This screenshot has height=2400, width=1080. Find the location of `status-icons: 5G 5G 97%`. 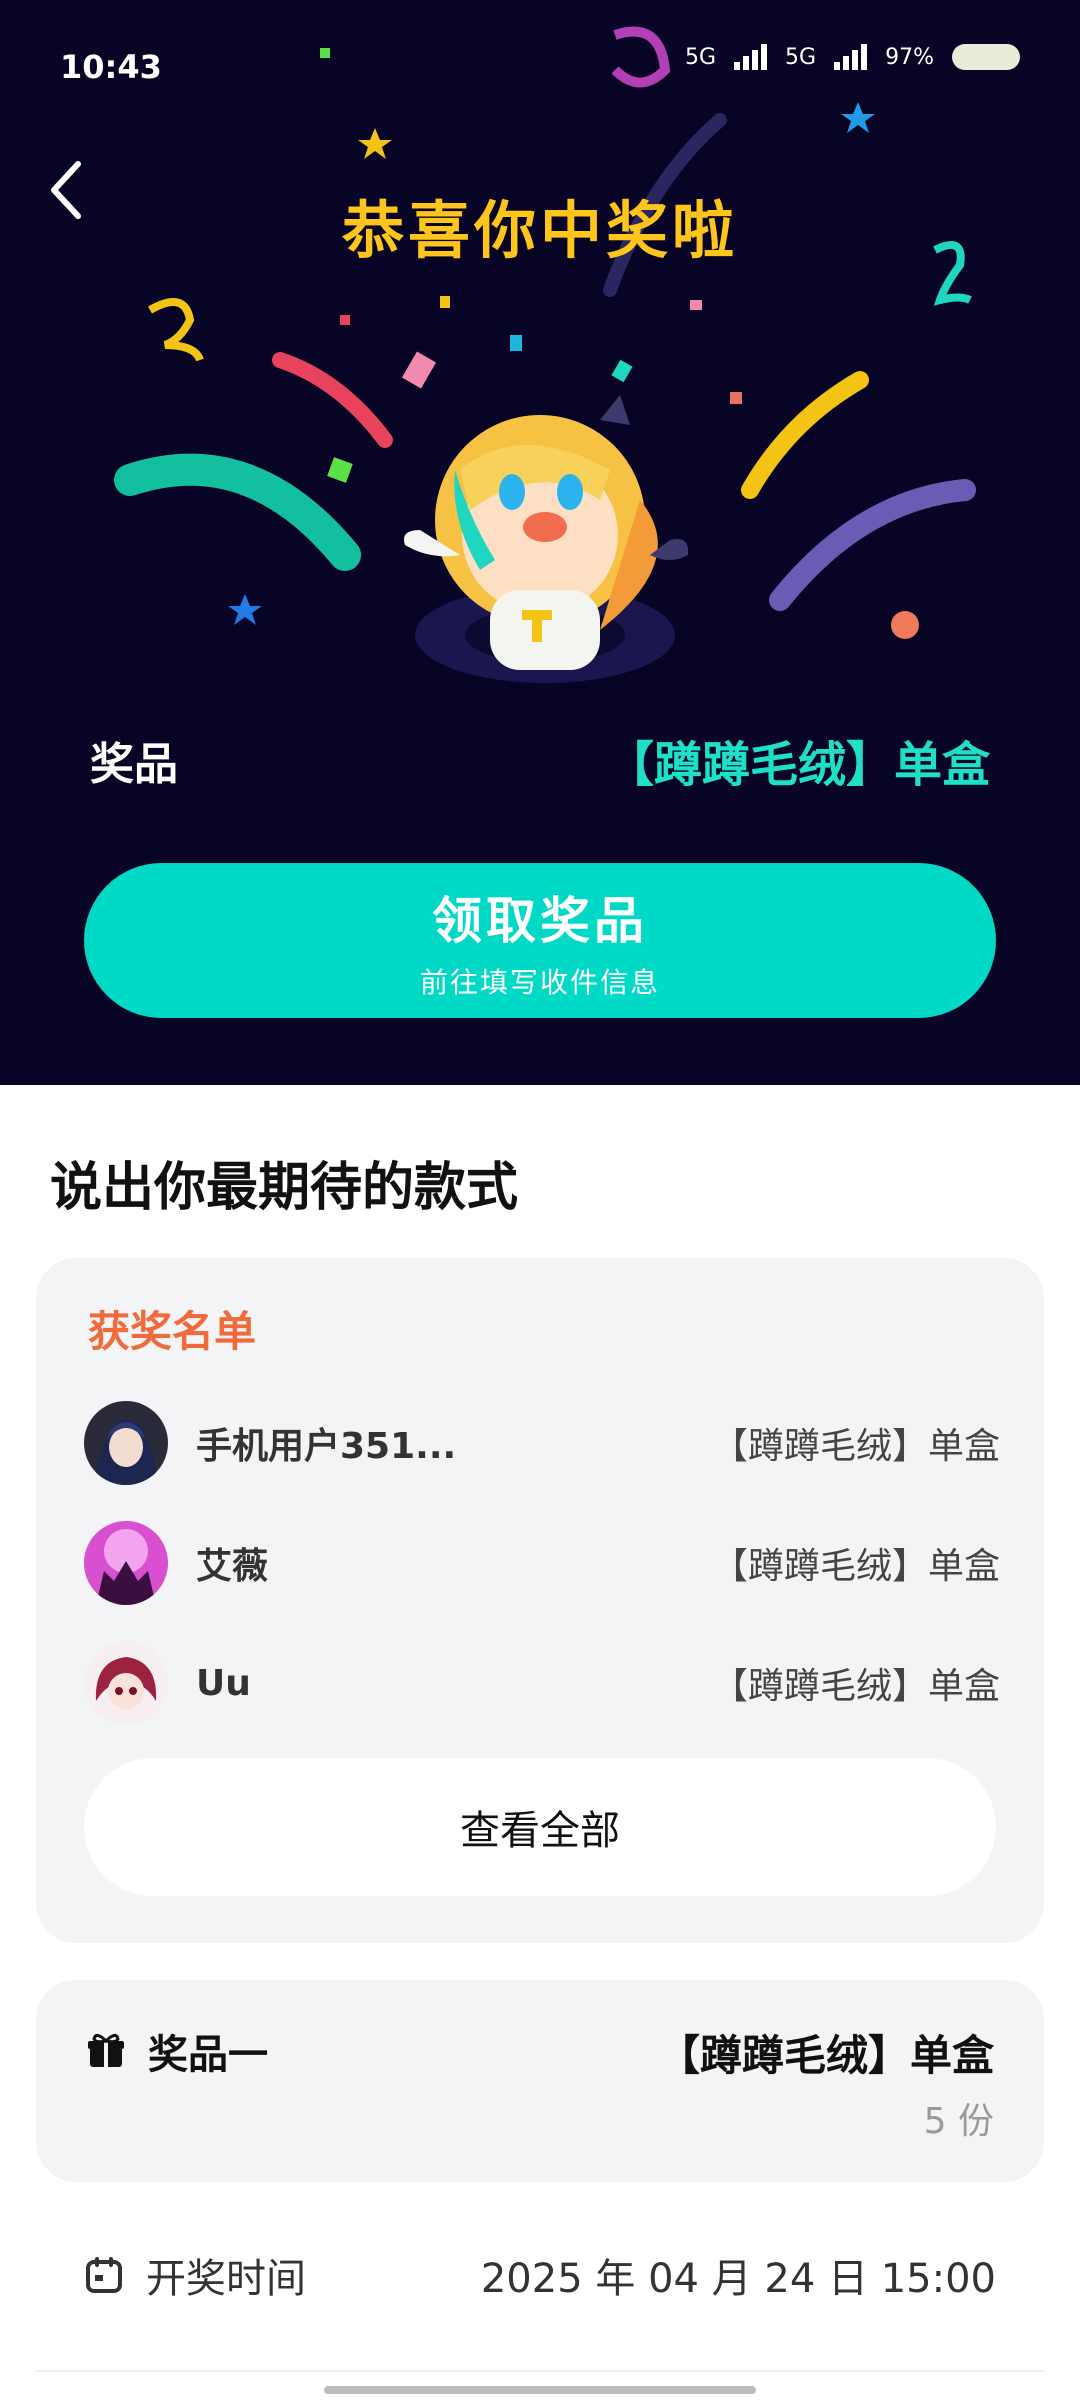

status-icons: 5G 5G 97% is located at coordinates (852, 57).